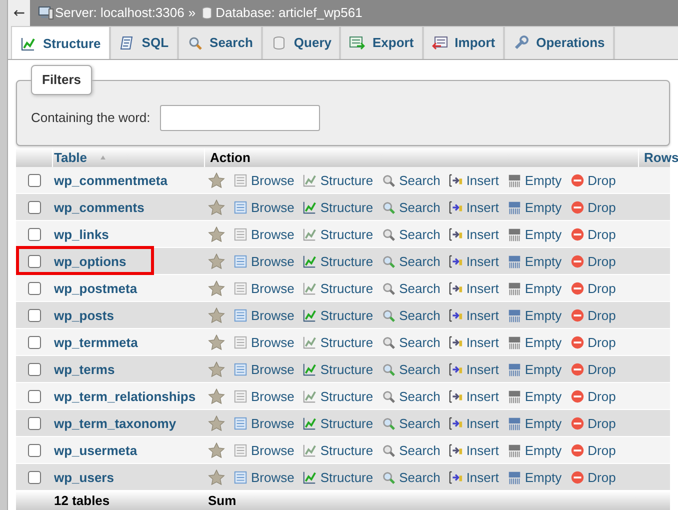  Describe the element at coordinates (144, 42) in the screenshot. I see `tab: SQL` at that location.